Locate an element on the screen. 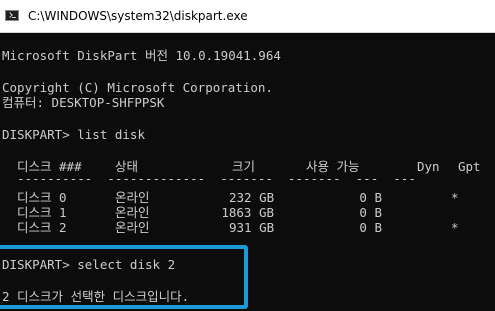 Image resolution: width=495 pixels, height=311 pixels. table-cell-size: 232 GB is located at coordinates (252, 197).